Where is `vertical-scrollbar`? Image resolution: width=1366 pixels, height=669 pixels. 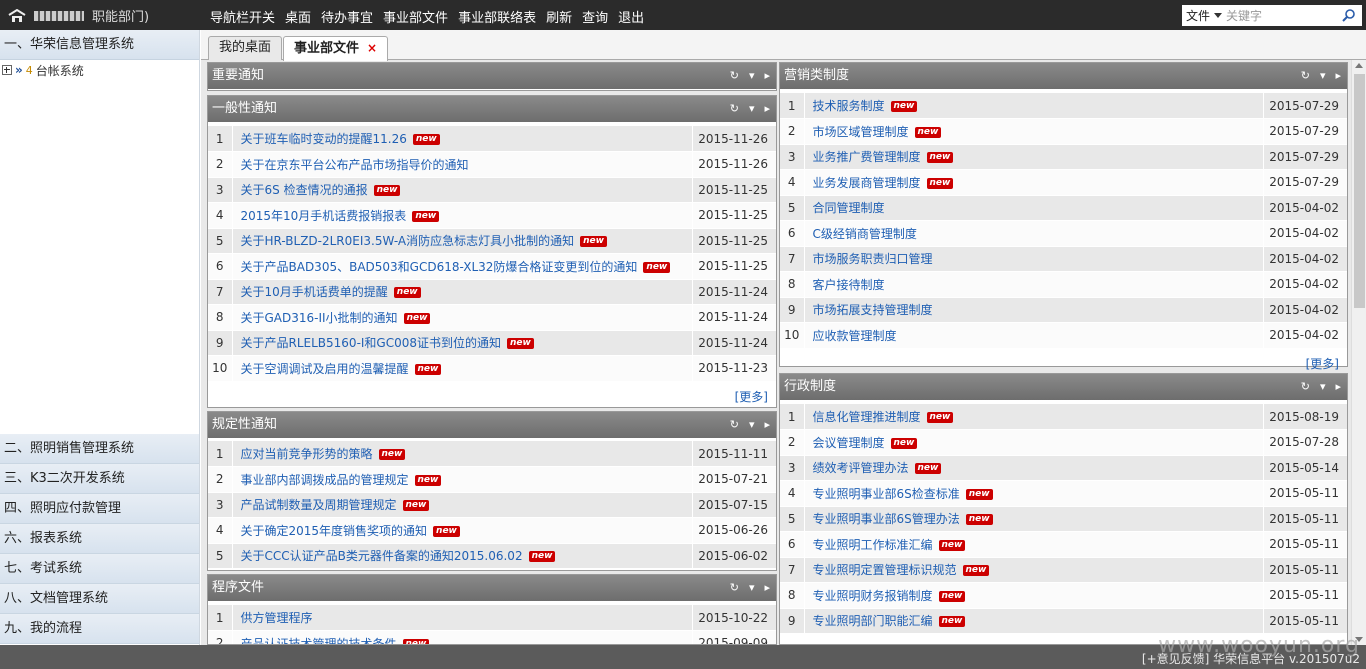
vertical-scrollbar is located at coordinates (1358, 352).